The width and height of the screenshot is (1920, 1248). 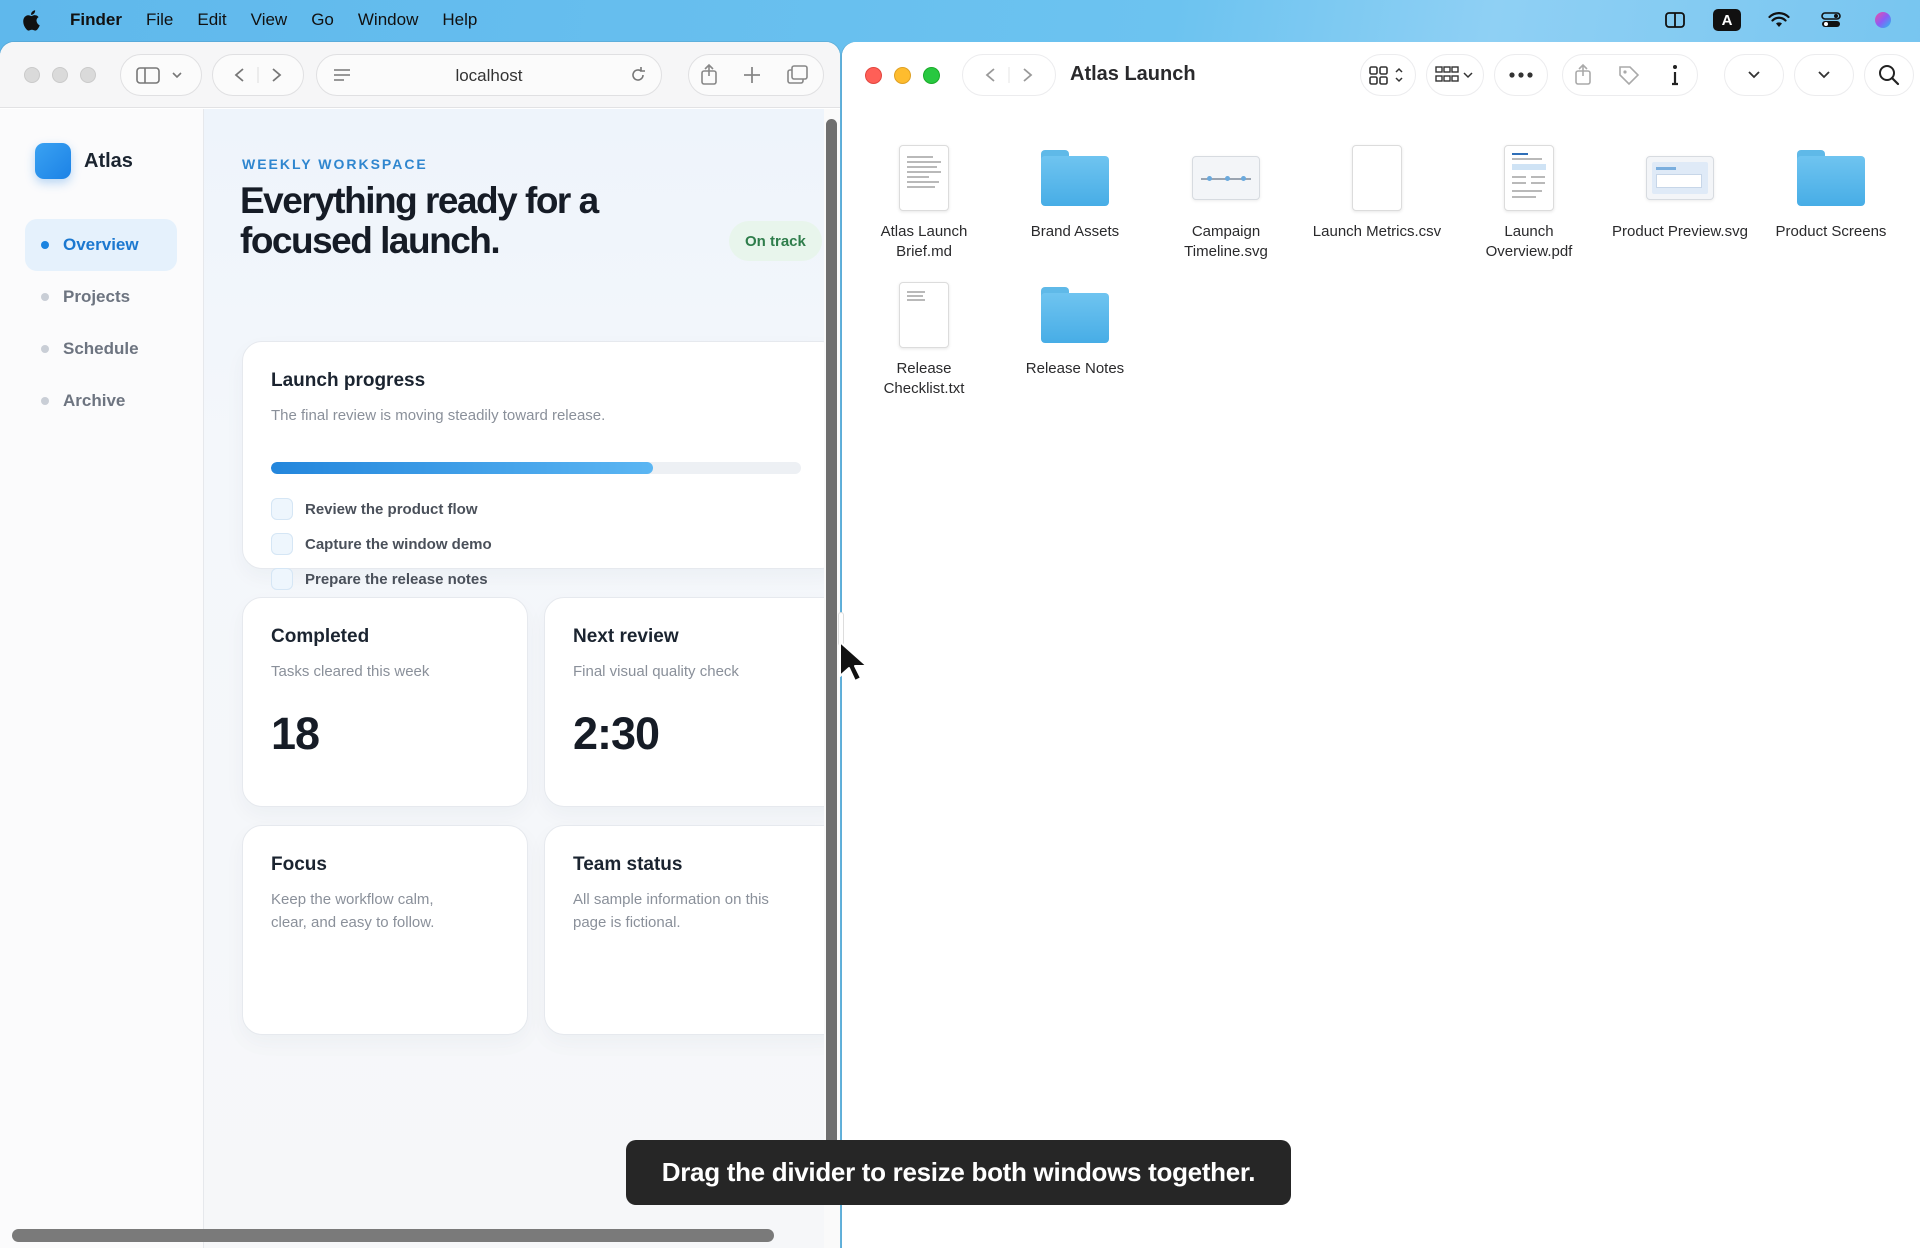 I want to click on markdown-file-icon, so click(x=924, y=178).